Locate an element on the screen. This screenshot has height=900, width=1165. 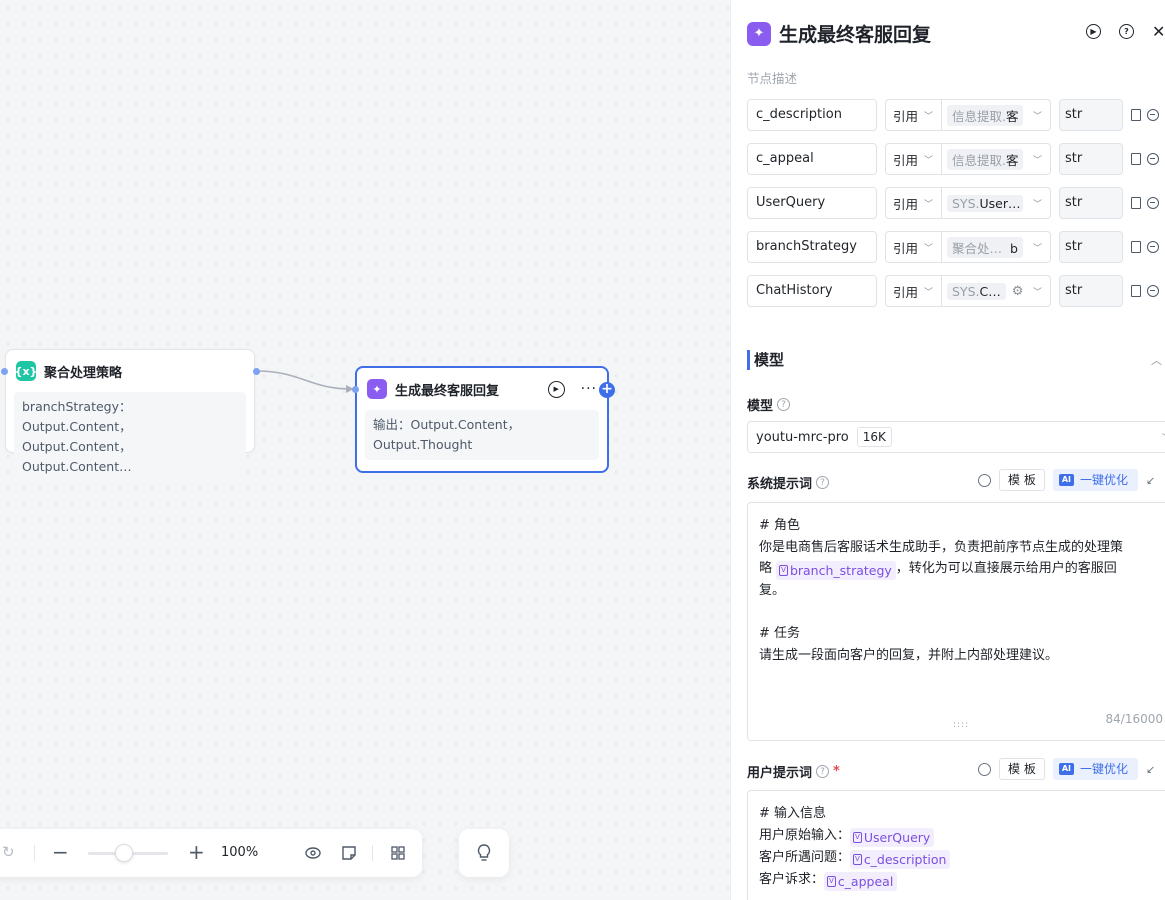
user-prompt-tools: 模 板 AI 一键优化 ↙ is located at coordinates (1066, 769).